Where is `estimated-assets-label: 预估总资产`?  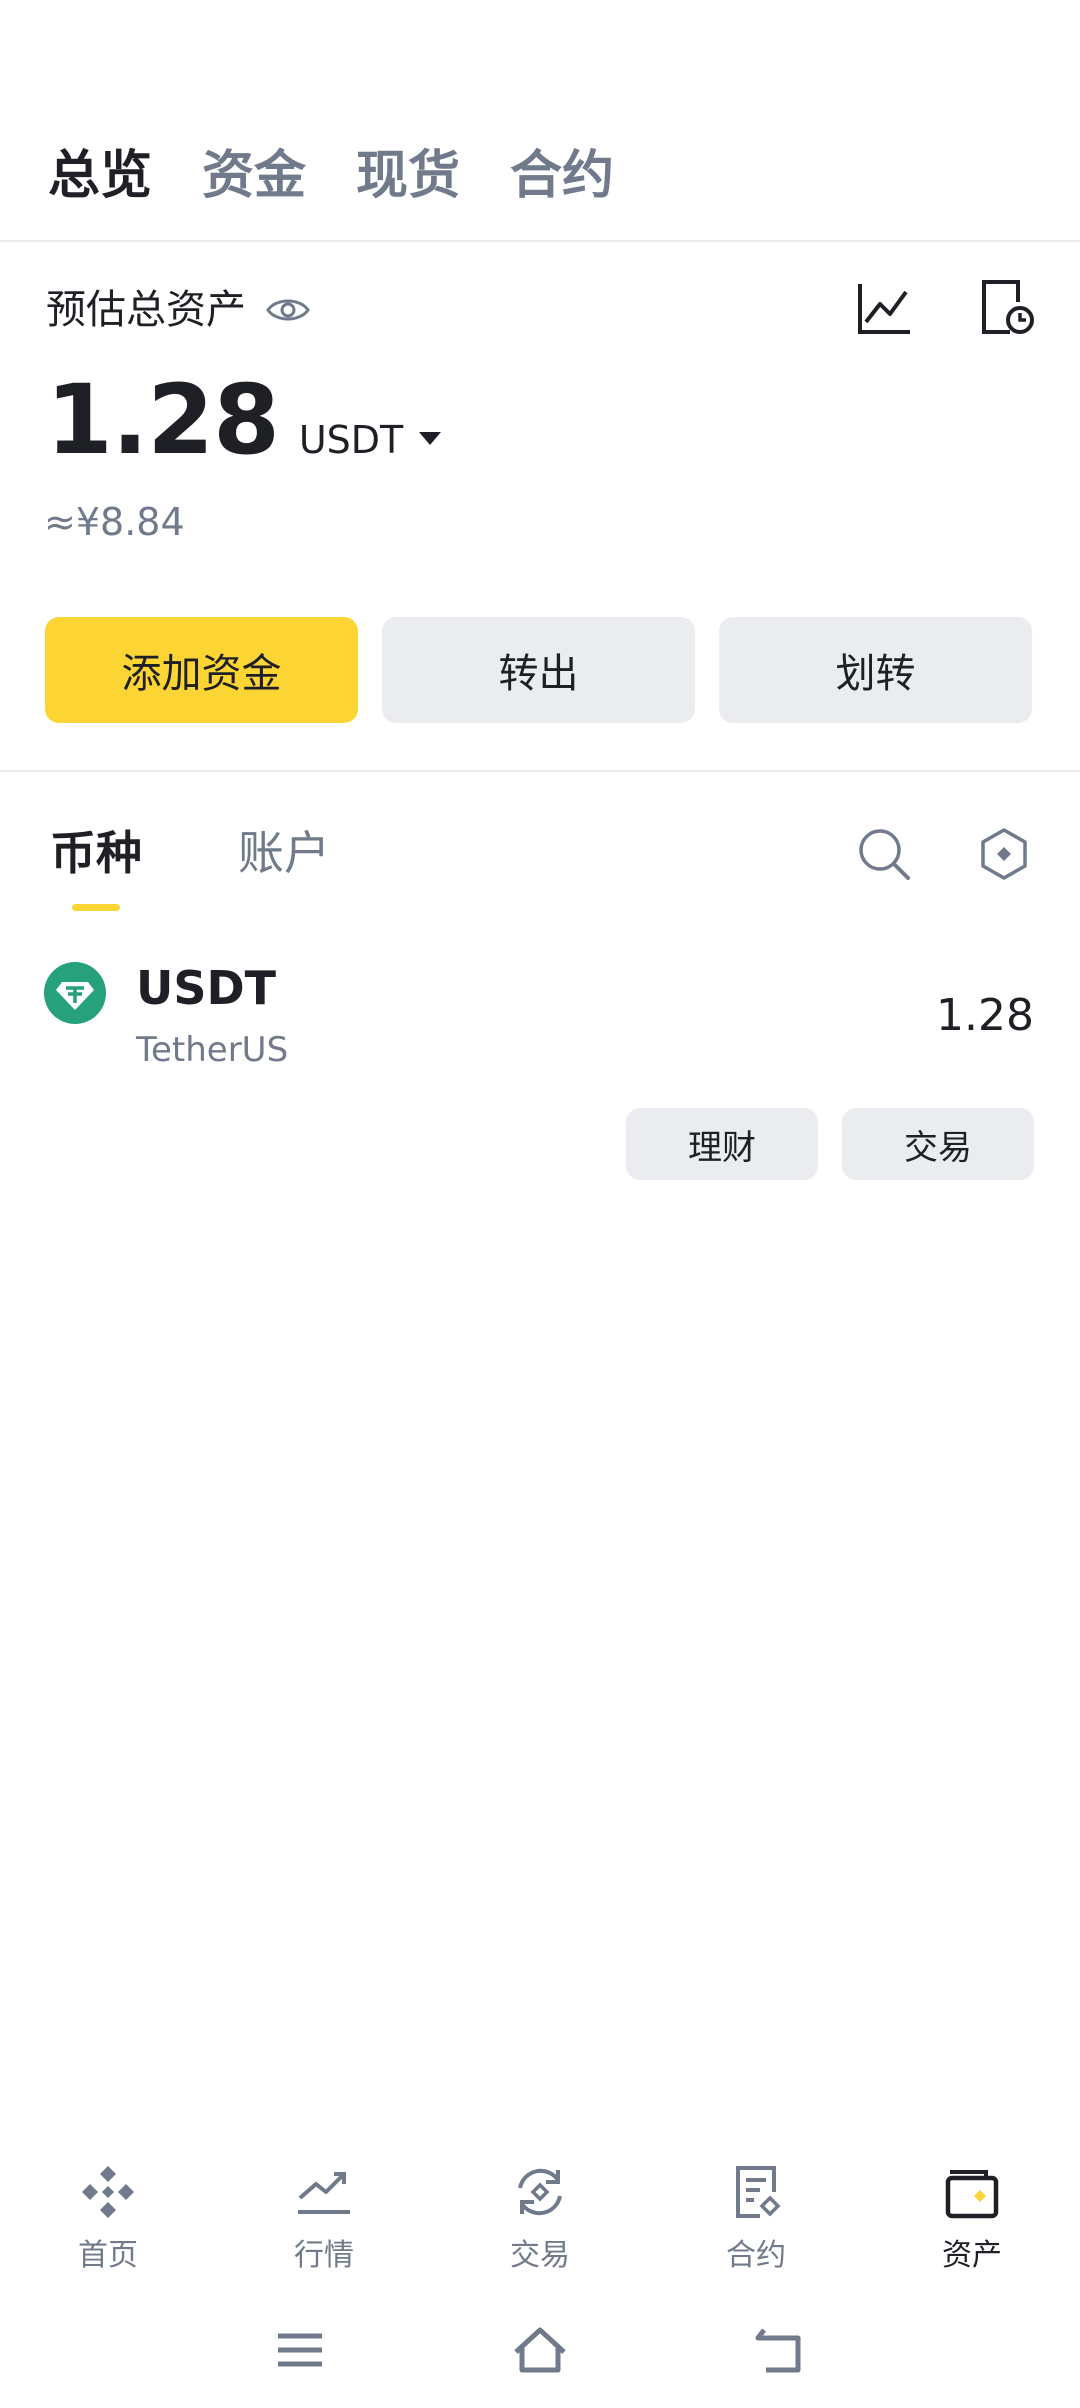 estimated-assets-label: 预估总资产 is located at coordinates (178, 310).